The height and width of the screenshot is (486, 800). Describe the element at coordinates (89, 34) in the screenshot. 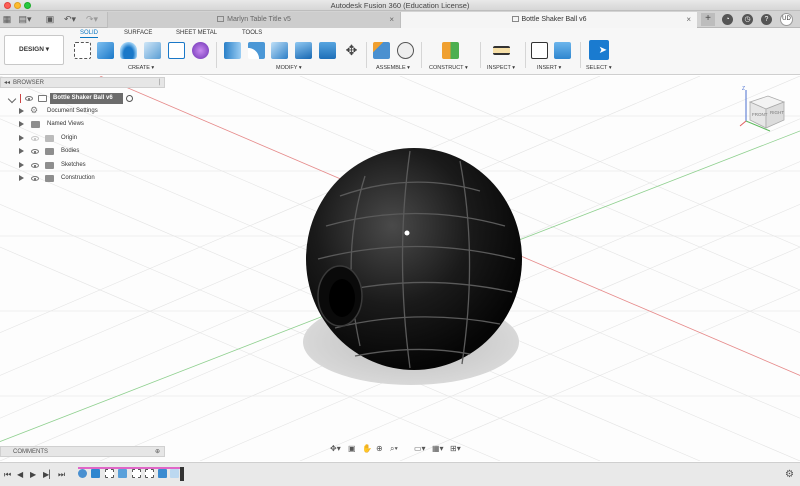

I see `tab-solid: SOLID` at that location.